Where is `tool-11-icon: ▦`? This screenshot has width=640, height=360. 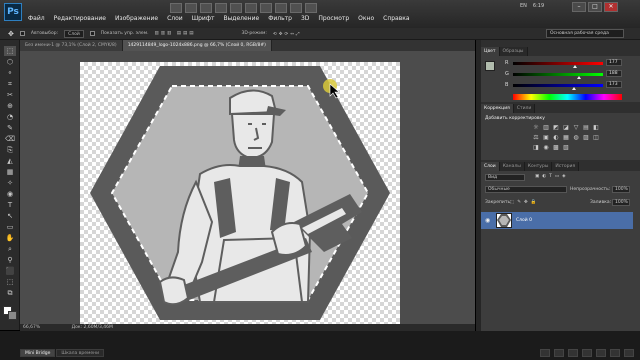
tool-11-icon: ▦ is located at coordinates (10, 172).